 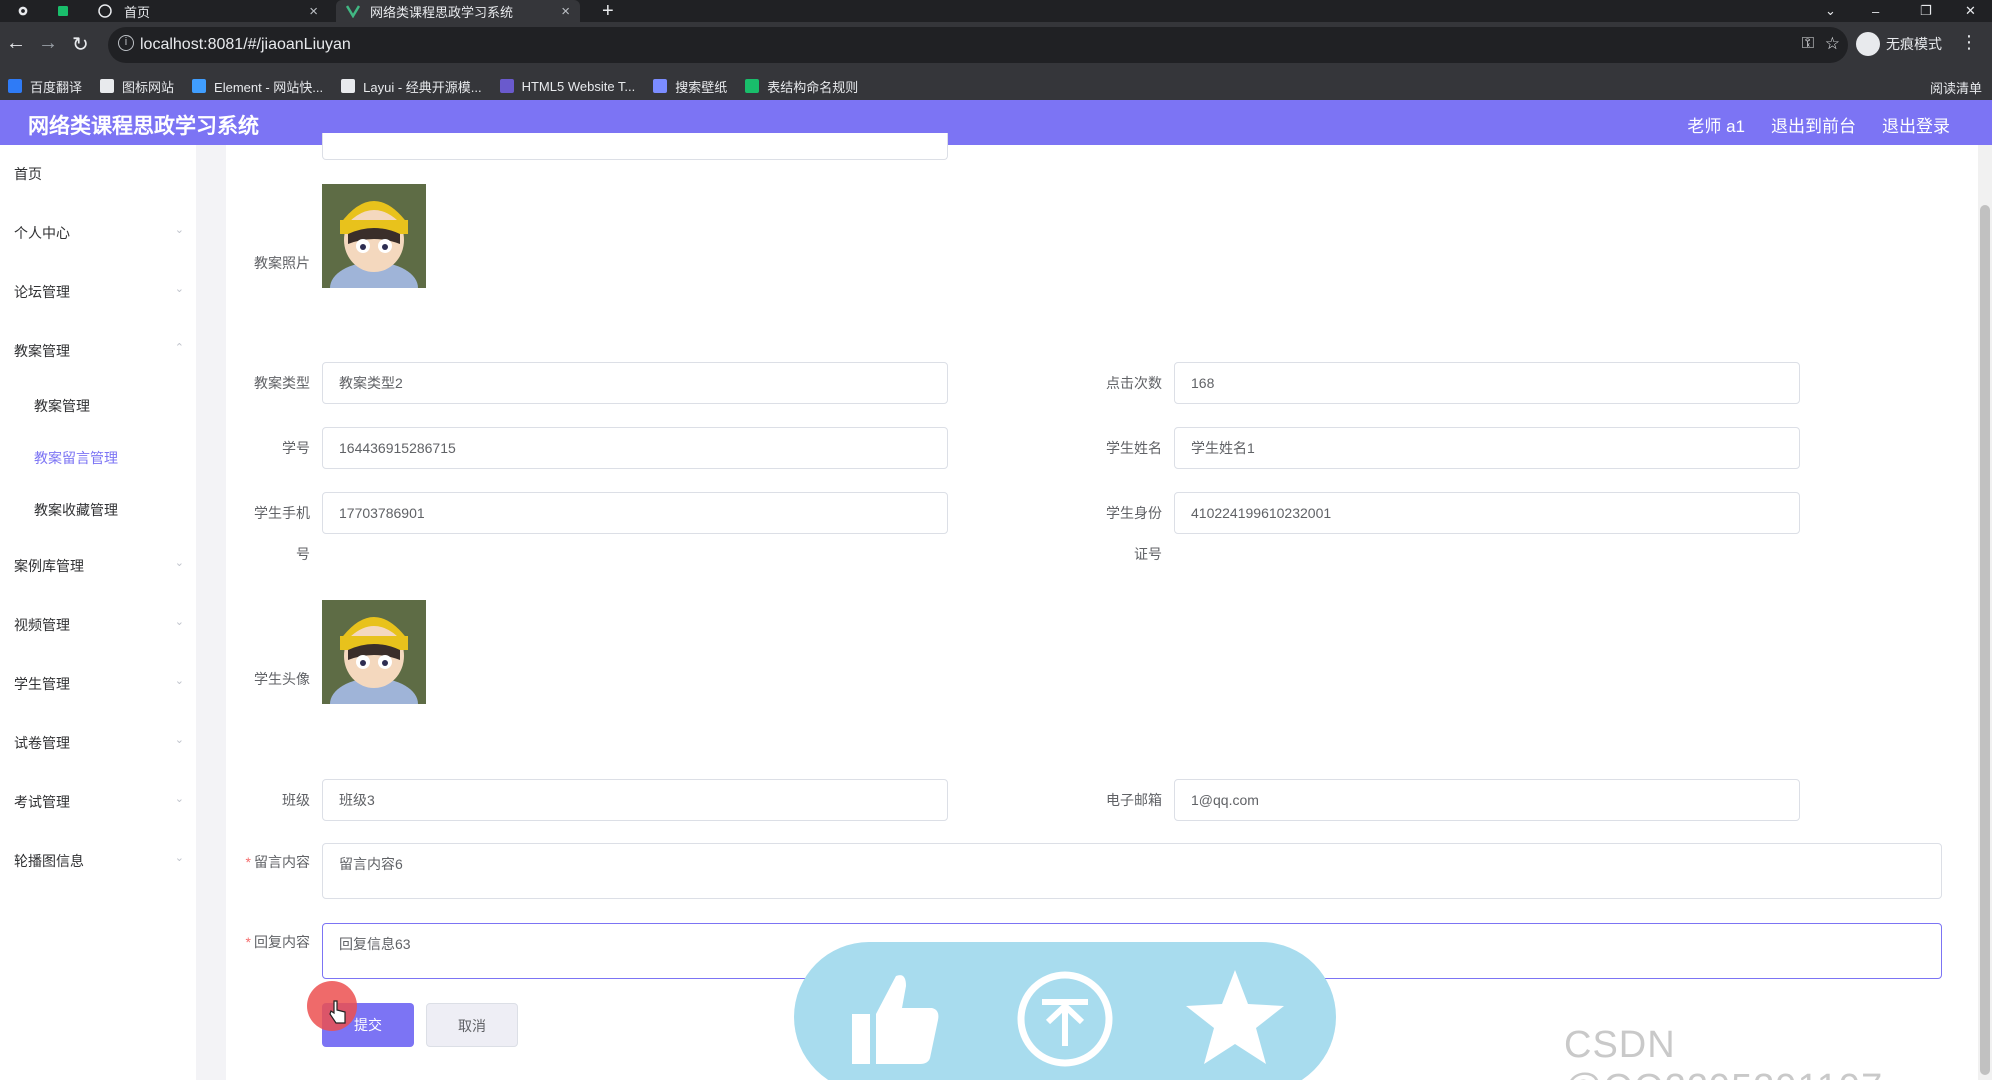 I want to click on email-input: 1@qq.com, so click(x=1487, y=800).